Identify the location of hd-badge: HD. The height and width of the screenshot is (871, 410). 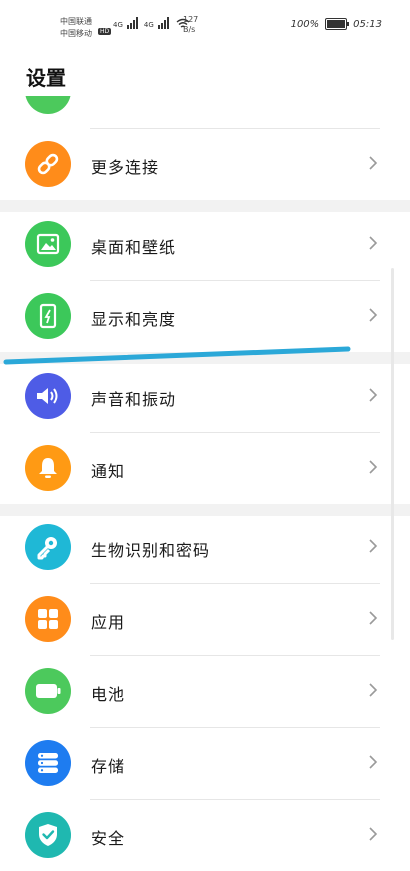
(105, 31).